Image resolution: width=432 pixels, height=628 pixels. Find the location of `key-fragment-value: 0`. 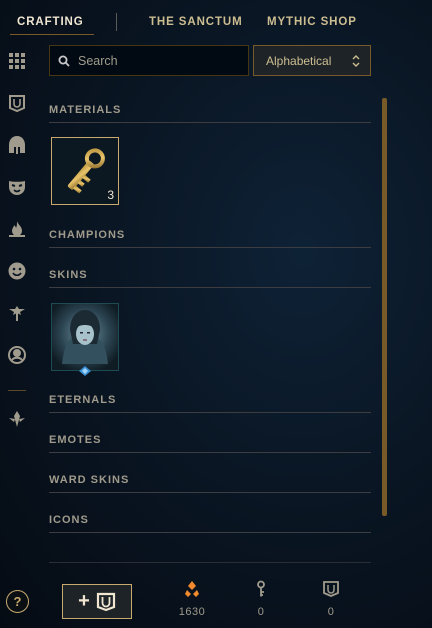

key-fragment-value: 0 is located at coordinates (261, 612).